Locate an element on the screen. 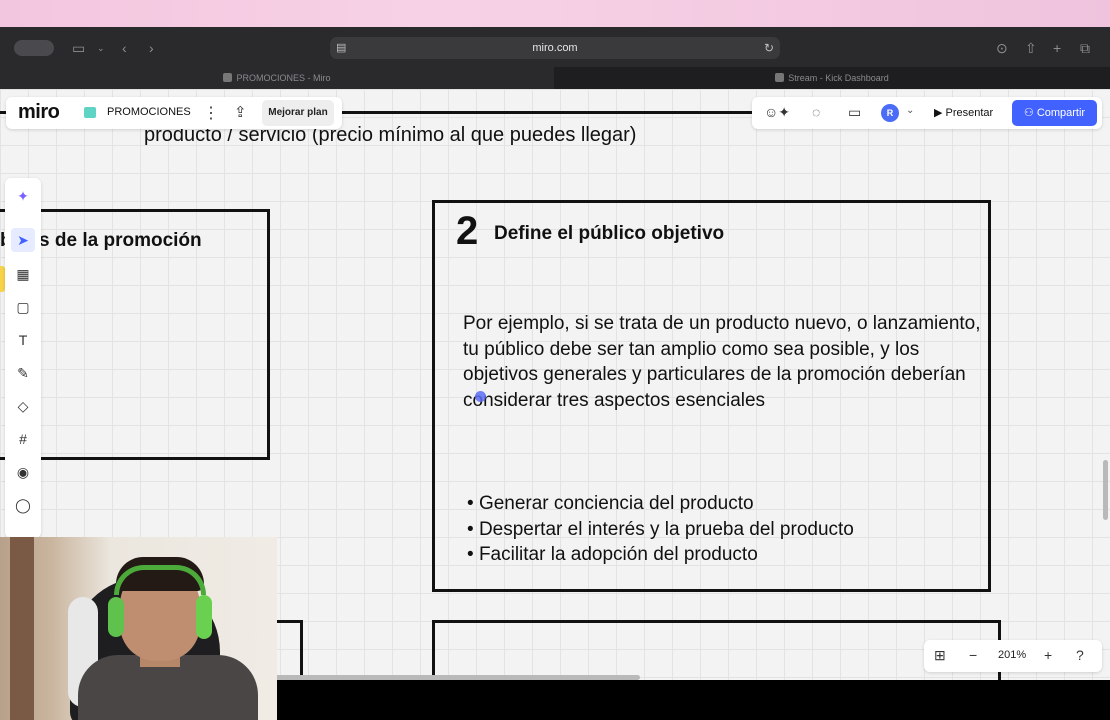 The height and width of the screenshot is (720, 1110). list-item: Facilitar la adopción del producto is located at coordinates (660, 555).